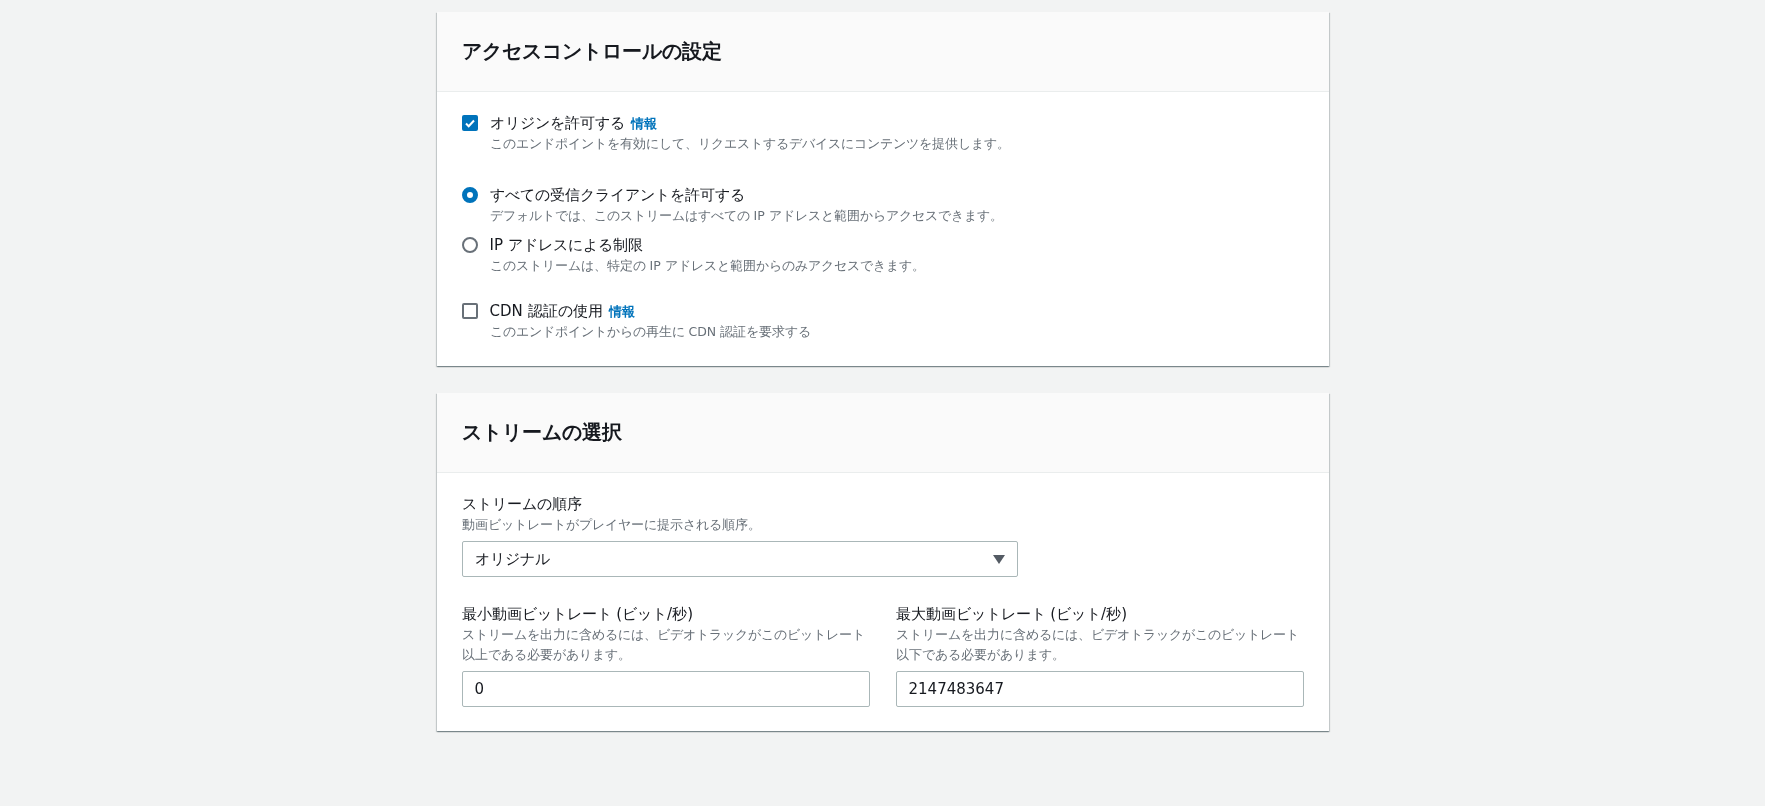  Describe the element at coordinates (566, 245) in the screenshot. I see `option-label: IP アドレスによる制限` at that location.